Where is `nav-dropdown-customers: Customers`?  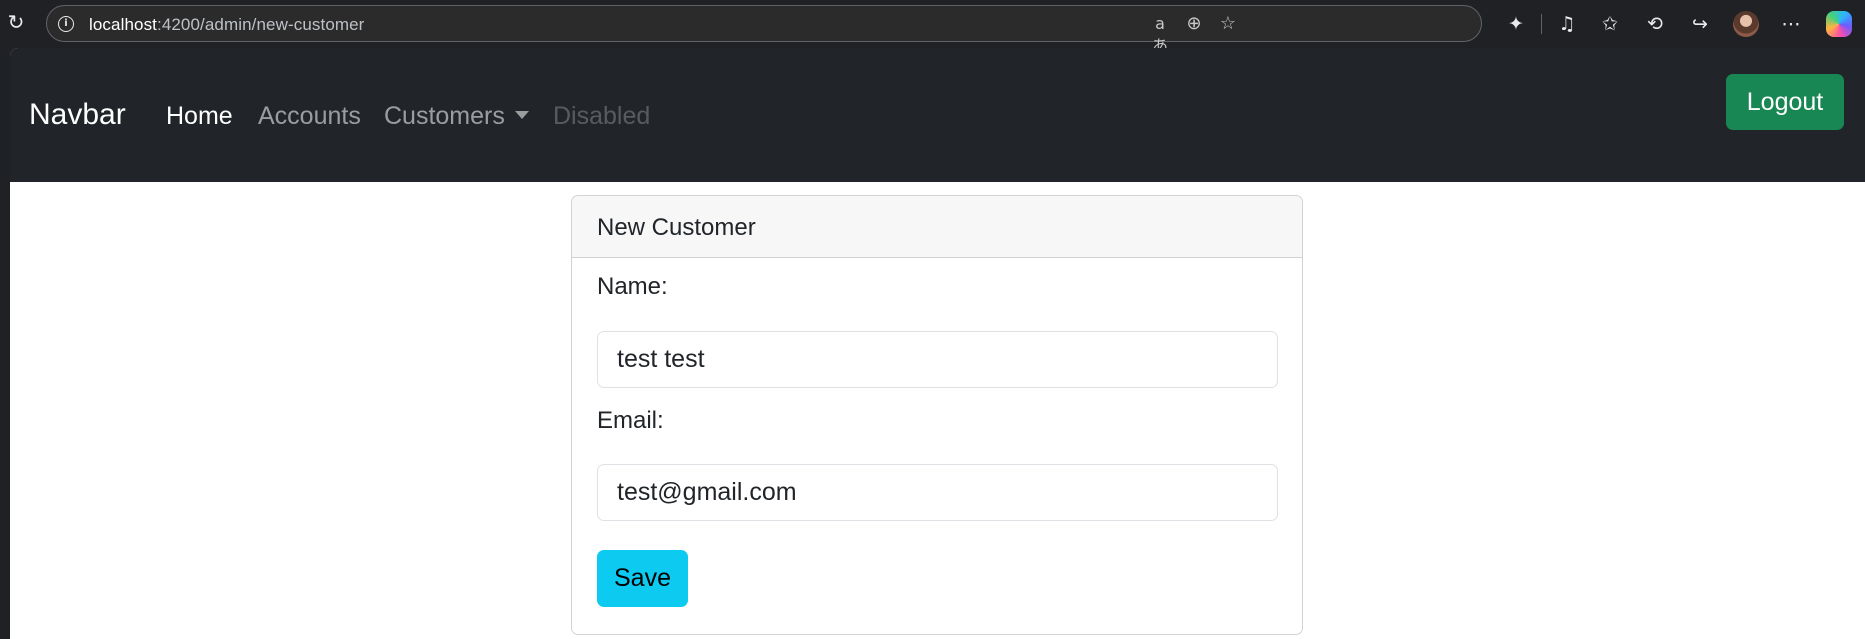 nav-dropdown-customers: Customers is located at coordinates (456, 116).